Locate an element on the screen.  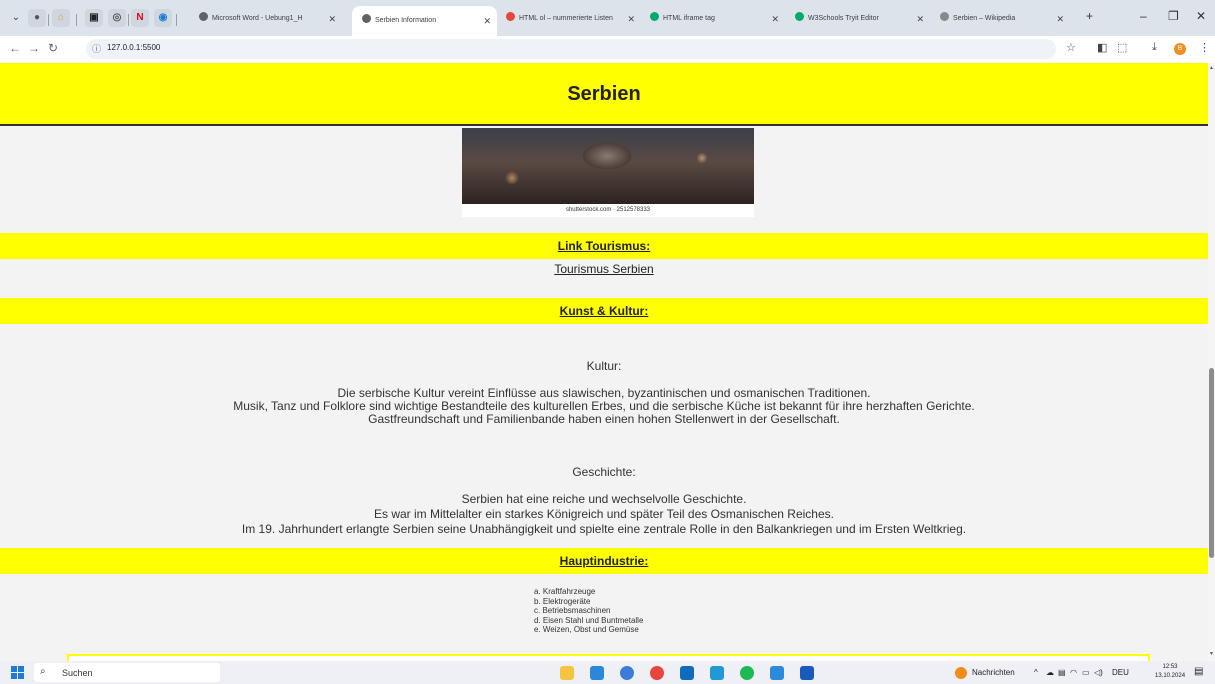
tab-label: Microsoft Word - Uebung1_H is located at coordinates (257, 18).